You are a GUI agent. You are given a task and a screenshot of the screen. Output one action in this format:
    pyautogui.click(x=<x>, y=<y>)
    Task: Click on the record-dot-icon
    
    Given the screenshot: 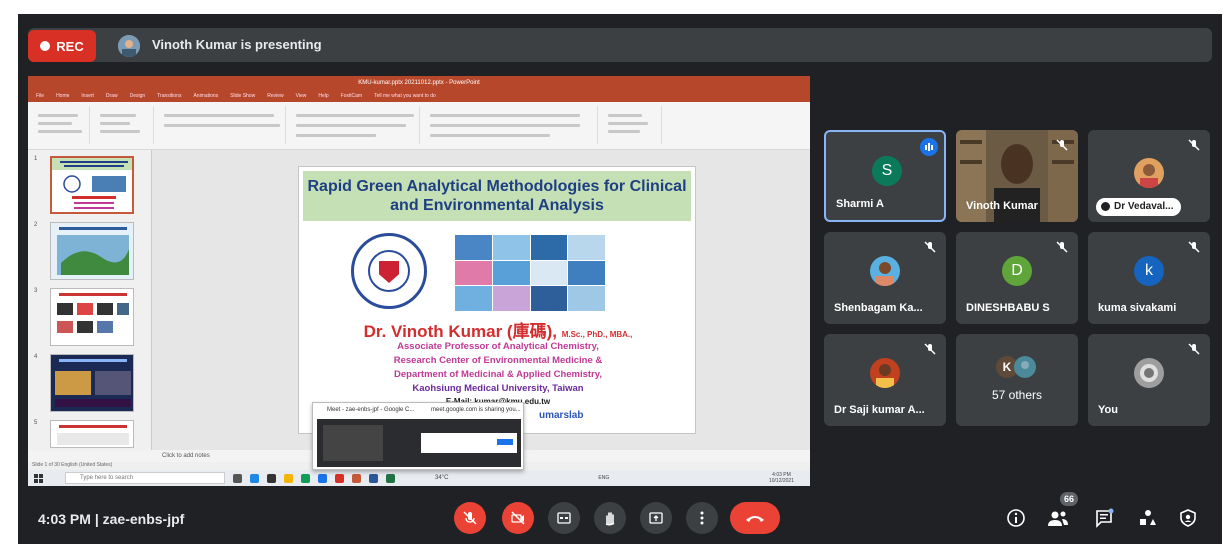 What is the action you would take?
    pyautogui.click(x=45, y=46)
    